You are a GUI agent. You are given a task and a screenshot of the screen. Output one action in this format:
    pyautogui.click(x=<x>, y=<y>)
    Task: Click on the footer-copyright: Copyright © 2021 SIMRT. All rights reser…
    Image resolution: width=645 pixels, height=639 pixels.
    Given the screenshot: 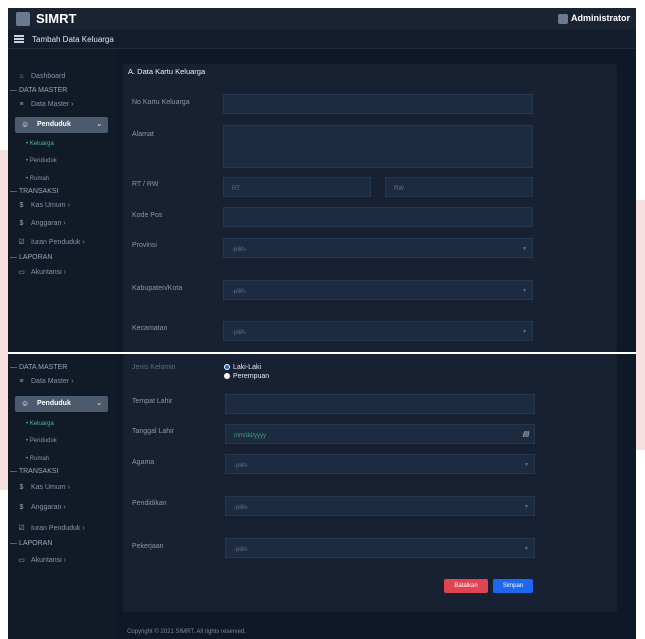 What is the action you would take?
    pyautogui.click(x=187, y=632)
    